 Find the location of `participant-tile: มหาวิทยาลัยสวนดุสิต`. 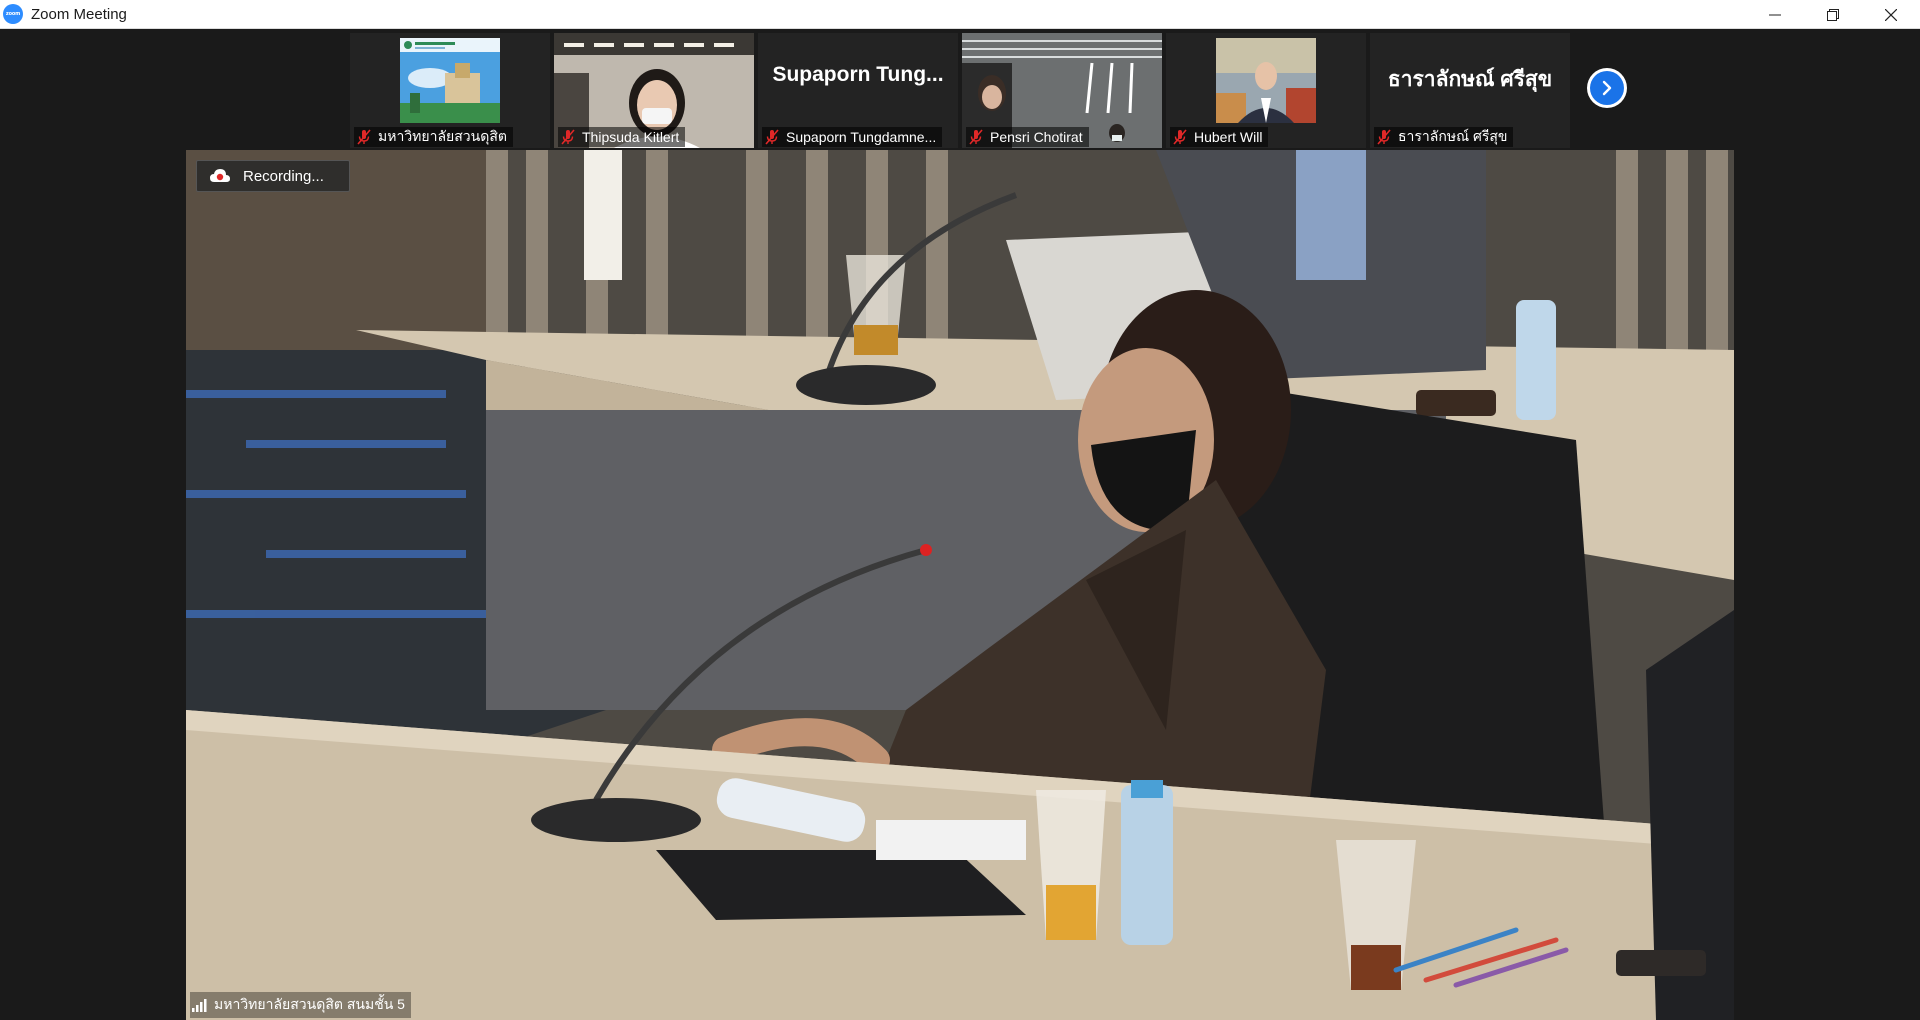

participant-tile: มหาวิทยาลัยสวนดุสิต is located at coordinates (450, 90).